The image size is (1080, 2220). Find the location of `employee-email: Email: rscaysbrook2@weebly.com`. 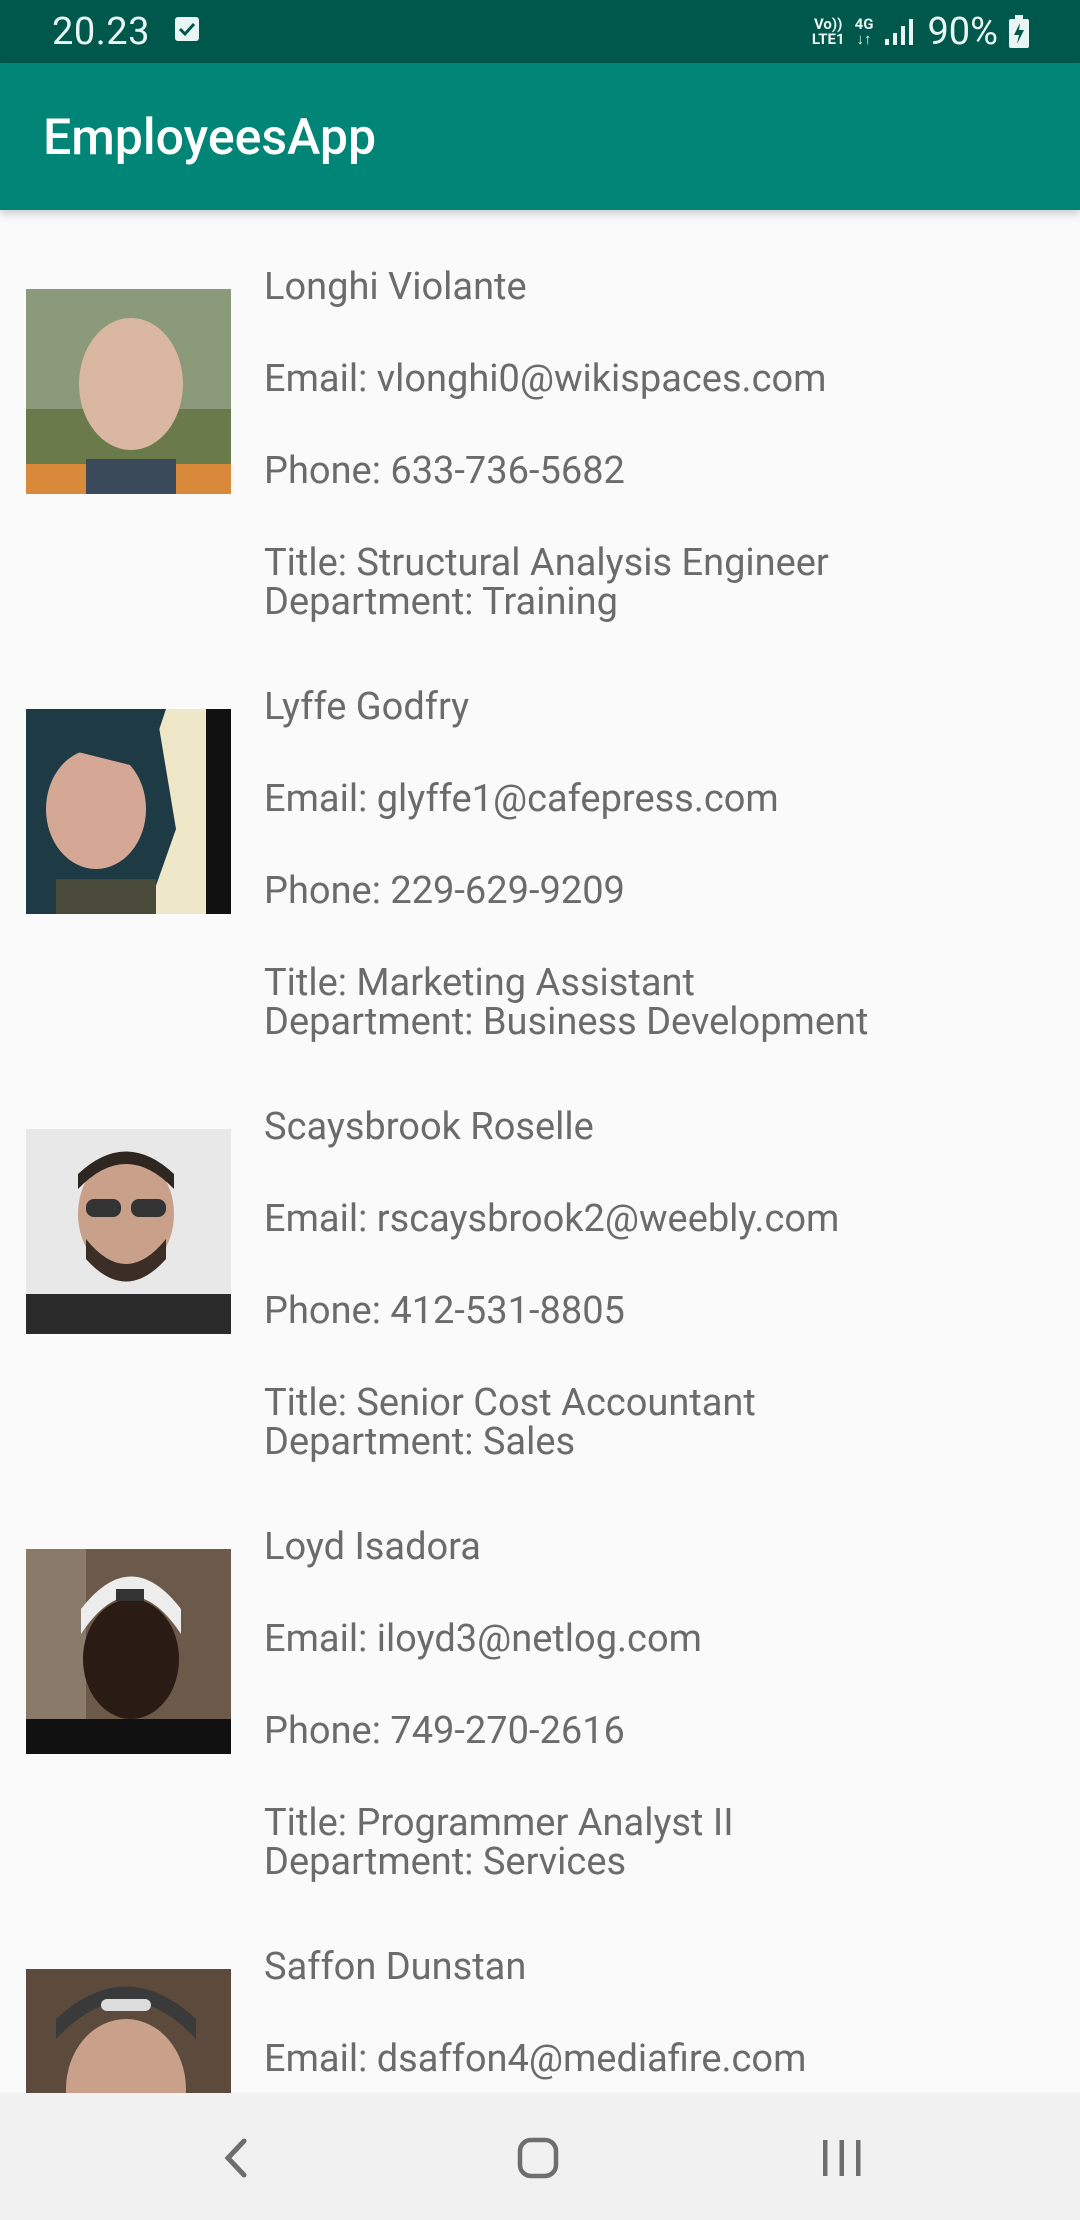

employee-email: Email: rscaysbrook2@weebly.com is located at coordinates (552, 1219).